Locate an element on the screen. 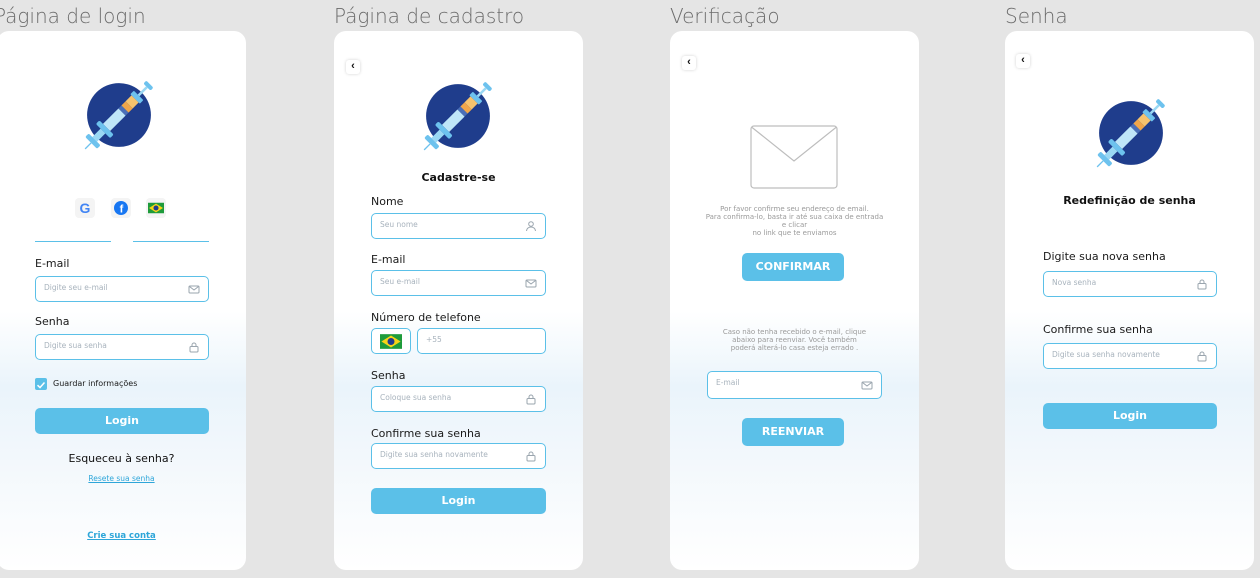  facebook-icon: f is located at coordinates (121, 208).